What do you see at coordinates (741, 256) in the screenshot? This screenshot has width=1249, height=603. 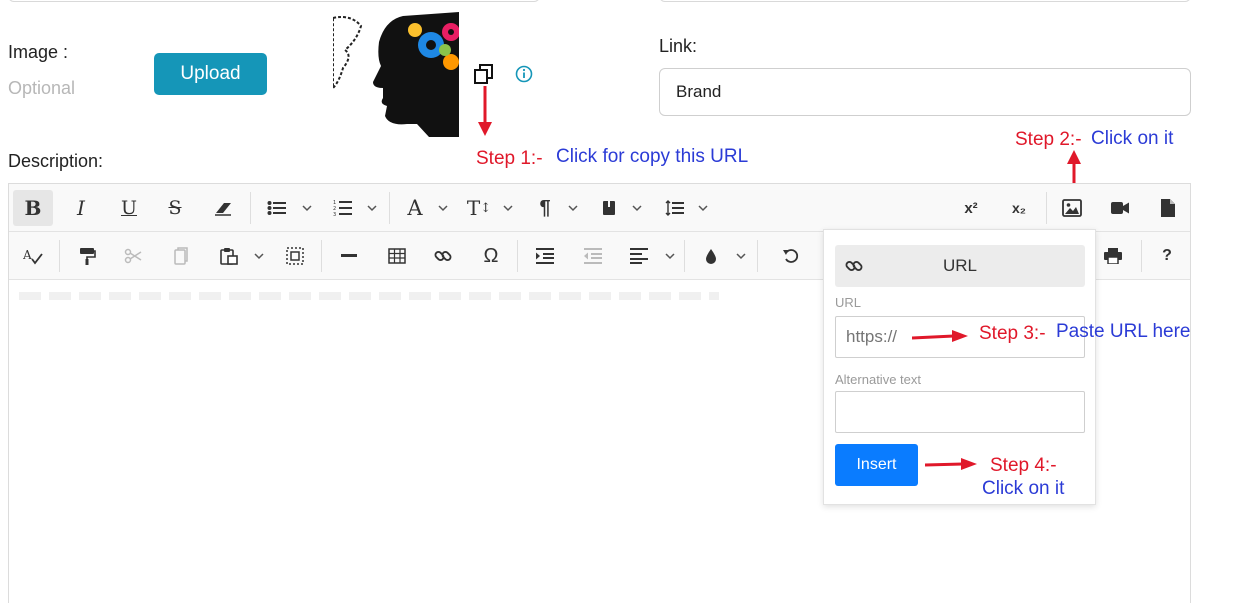 I see `highlight-dropdown-icon` at bounding box center [741, 256].